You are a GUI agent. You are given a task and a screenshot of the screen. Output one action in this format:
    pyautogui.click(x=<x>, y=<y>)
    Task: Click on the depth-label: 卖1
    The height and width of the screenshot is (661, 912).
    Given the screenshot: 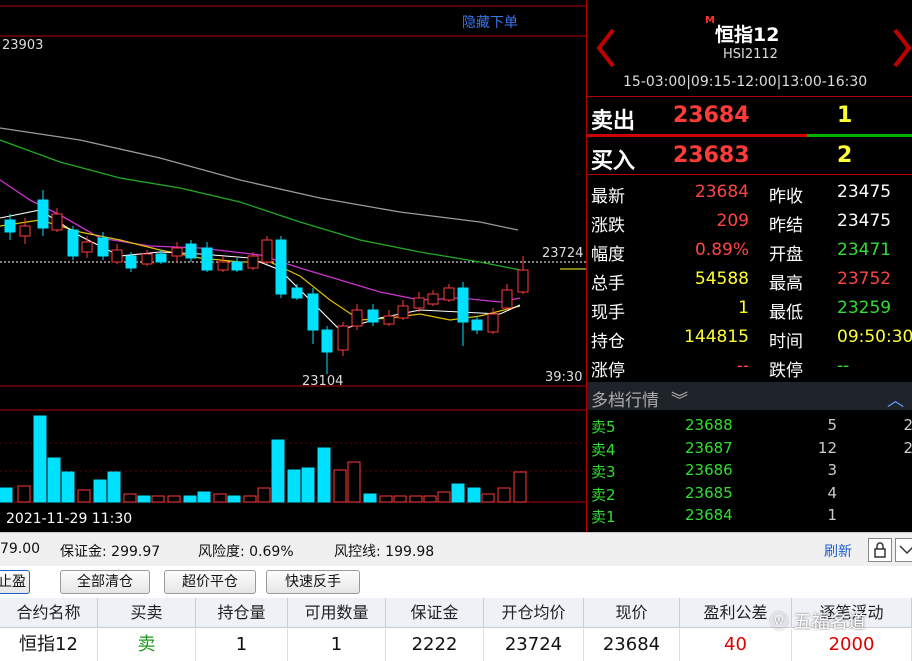 What is the action you would take?
    pyautogui.click(x=603, y=517)
    